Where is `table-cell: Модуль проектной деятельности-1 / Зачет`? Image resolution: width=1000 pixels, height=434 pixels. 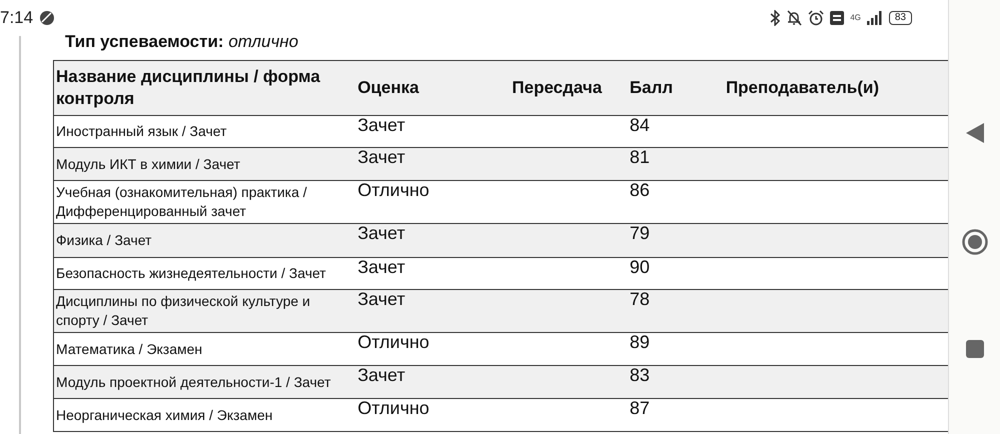 table-cell: Модуль проектной деятельности-1 / Зачет is located at coordinates (193, 382).